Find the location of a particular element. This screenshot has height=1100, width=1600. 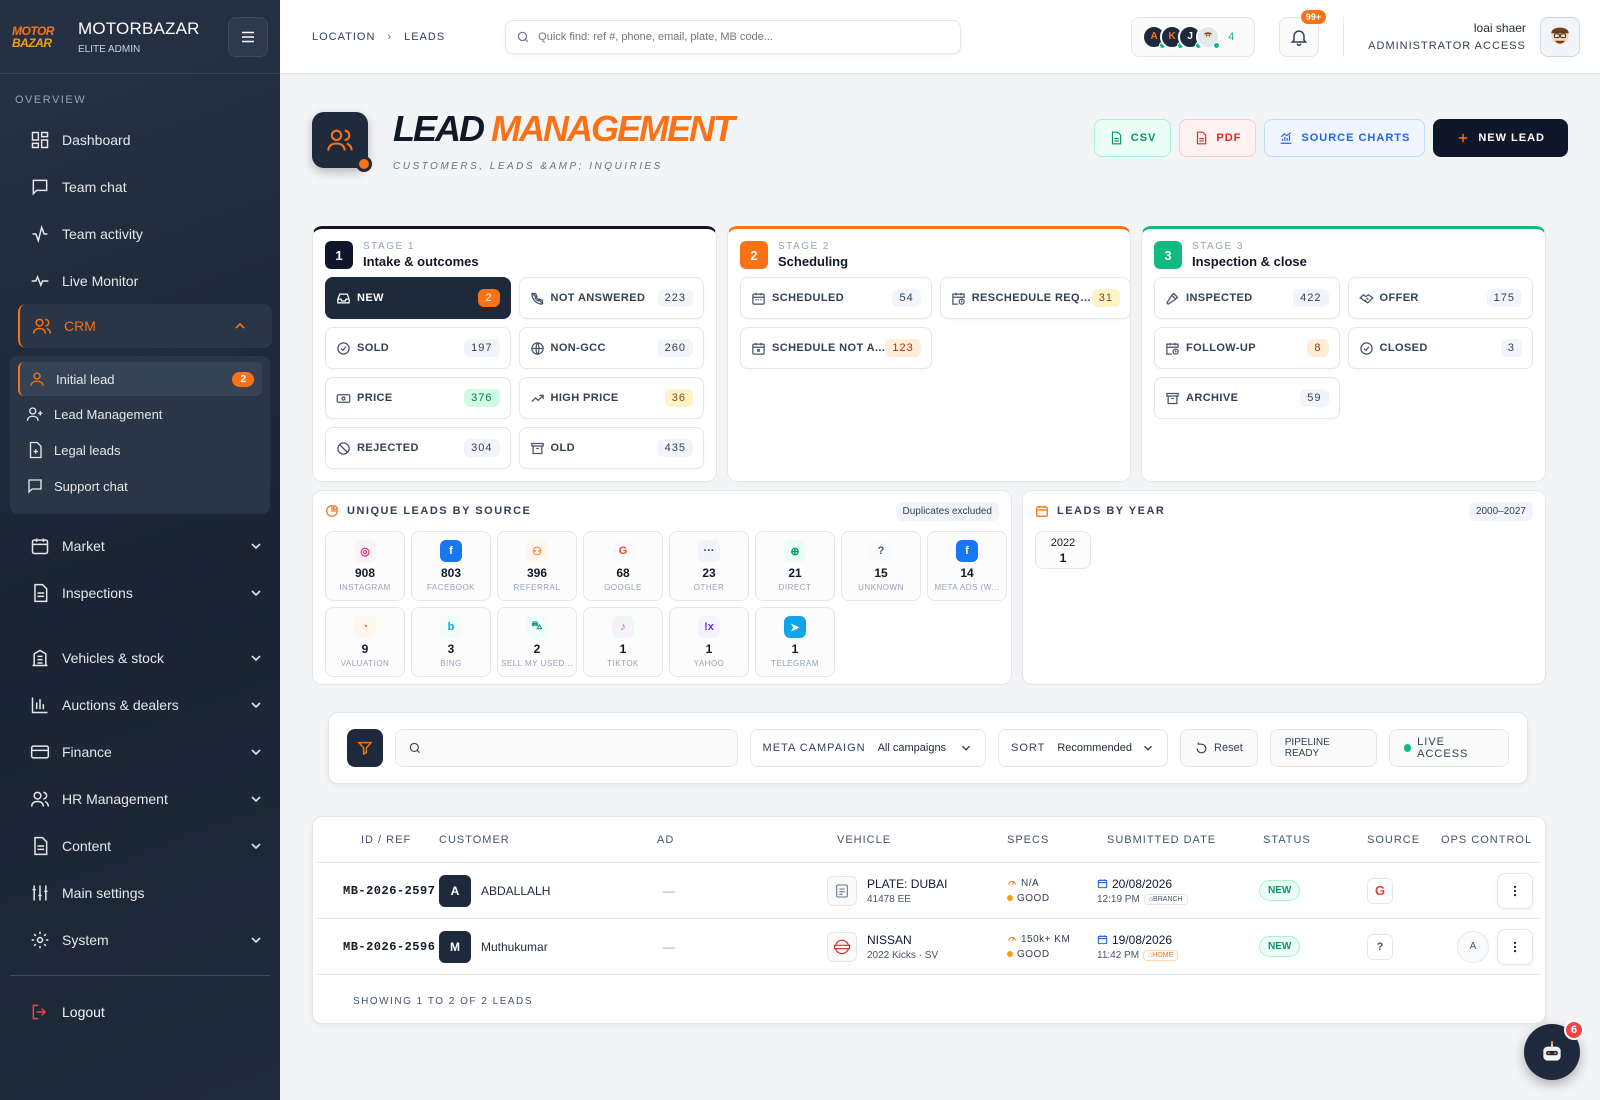

logout-button: Logout is located at coordinates (140, 1011).